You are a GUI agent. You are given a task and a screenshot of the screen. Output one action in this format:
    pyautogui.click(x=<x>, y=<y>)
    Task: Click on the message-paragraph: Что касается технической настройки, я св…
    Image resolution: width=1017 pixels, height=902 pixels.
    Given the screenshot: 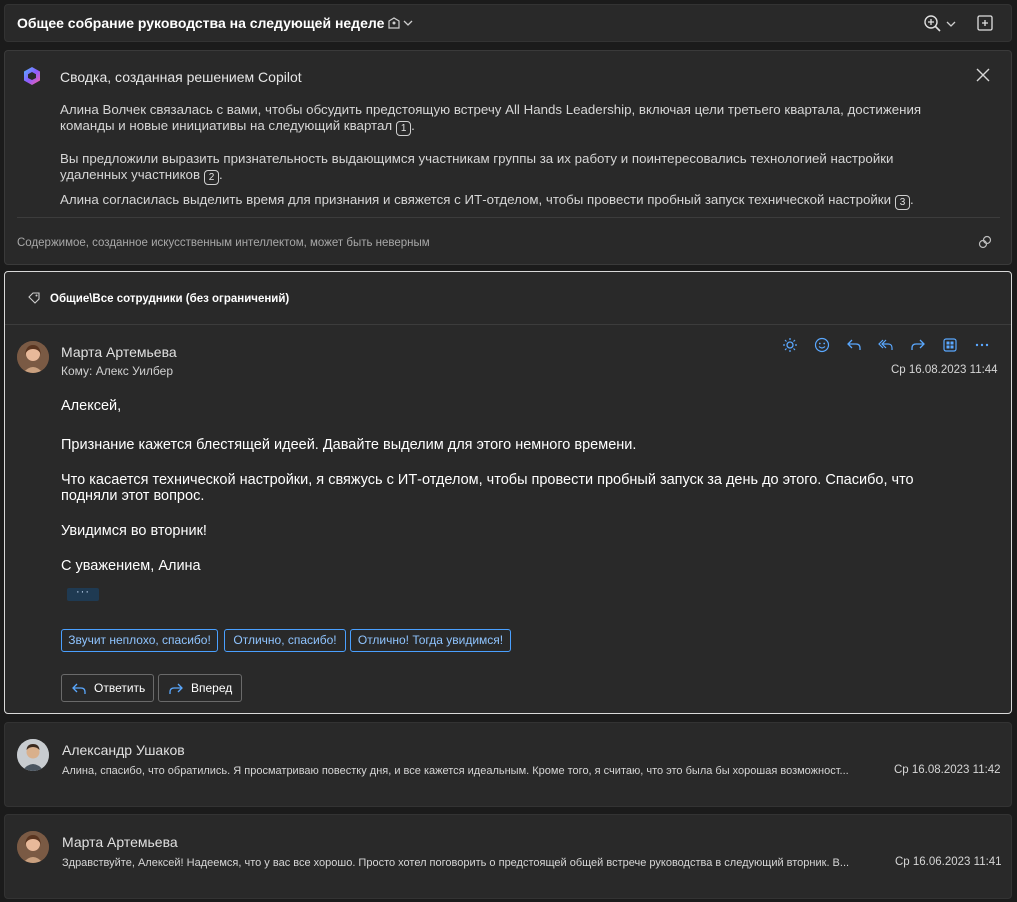 What is the action you would take?
    pyautogui.click(x=487, y=480)
    